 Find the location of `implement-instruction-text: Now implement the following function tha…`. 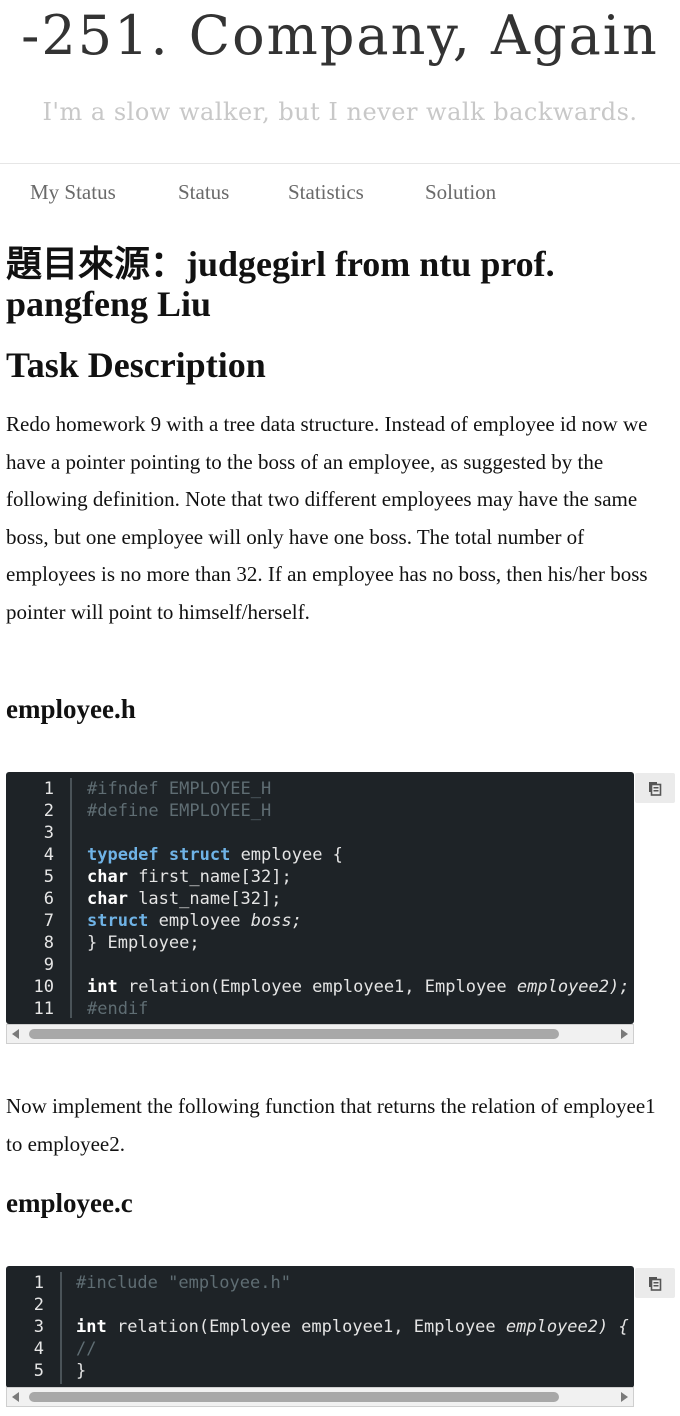

implement-instruction-text: Now implement the following function tha… is located at coordinates (331, 1125).